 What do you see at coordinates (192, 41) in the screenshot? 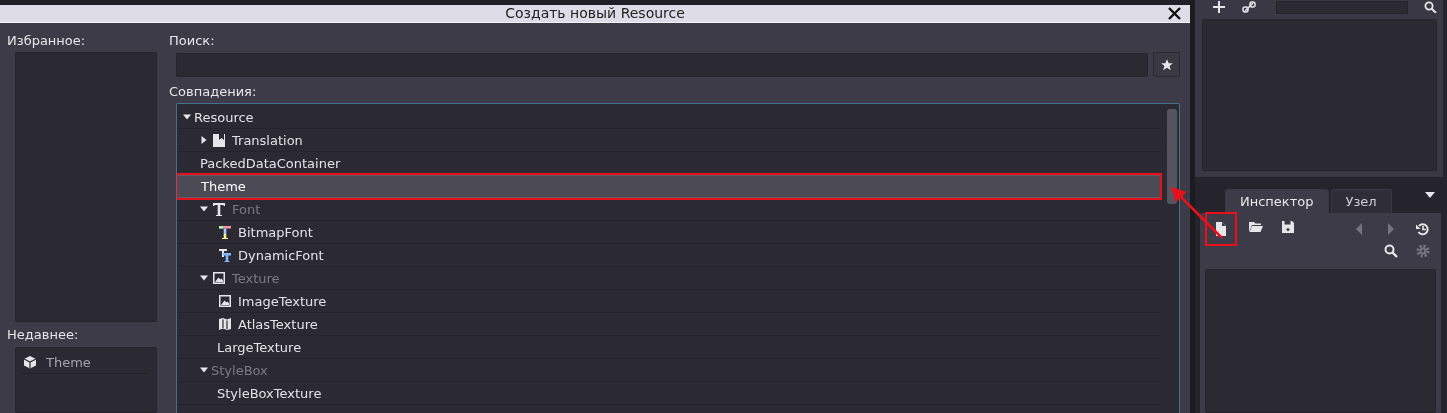
I see `search-label: Поиск:` at bounding box center [192, 41].